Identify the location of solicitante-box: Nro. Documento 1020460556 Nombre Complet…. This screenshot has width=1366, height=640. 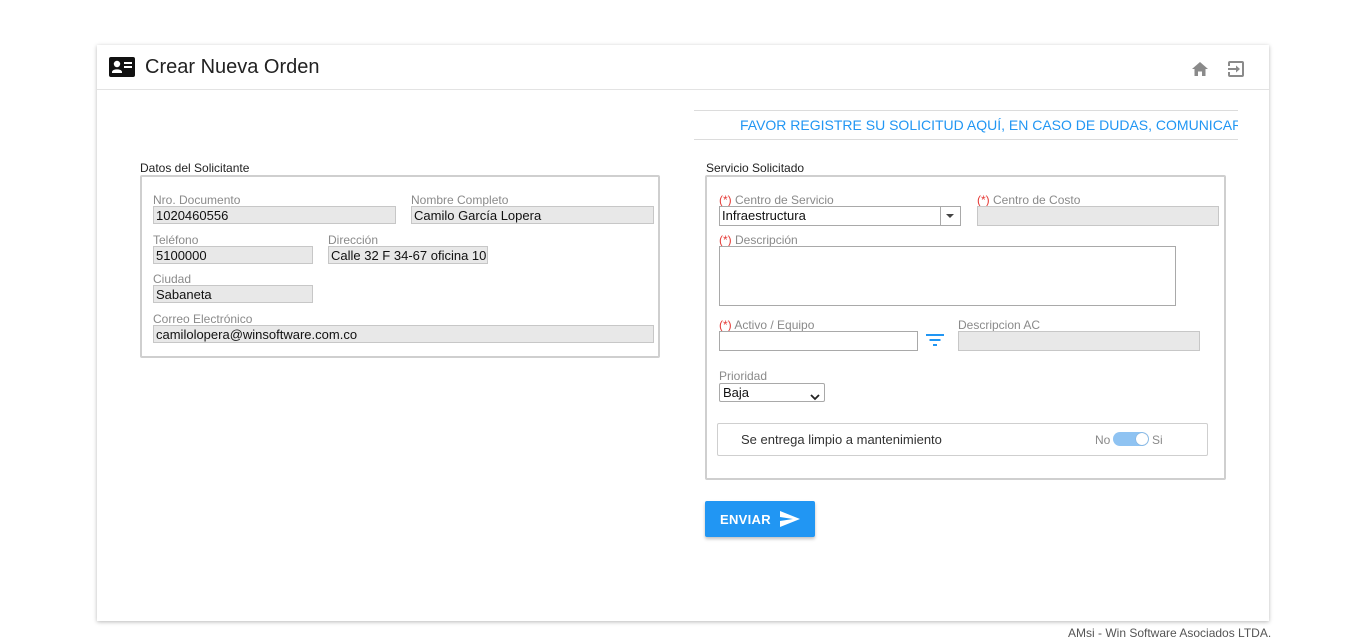
(400, 266).